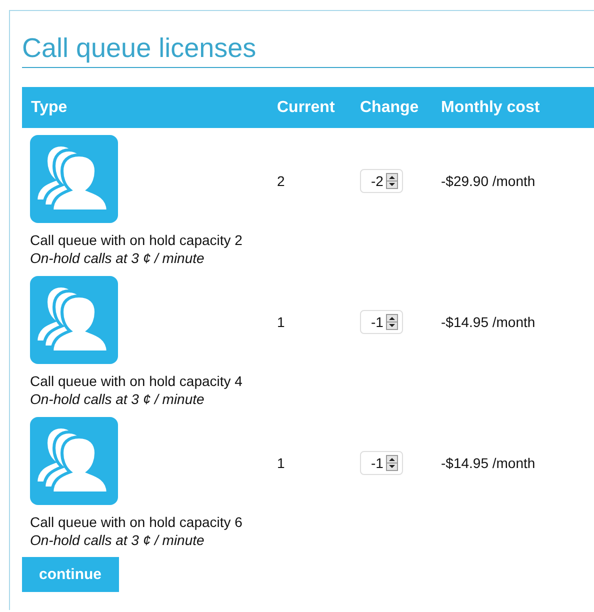  I want to click on column-header: Current, so click(318, 107).